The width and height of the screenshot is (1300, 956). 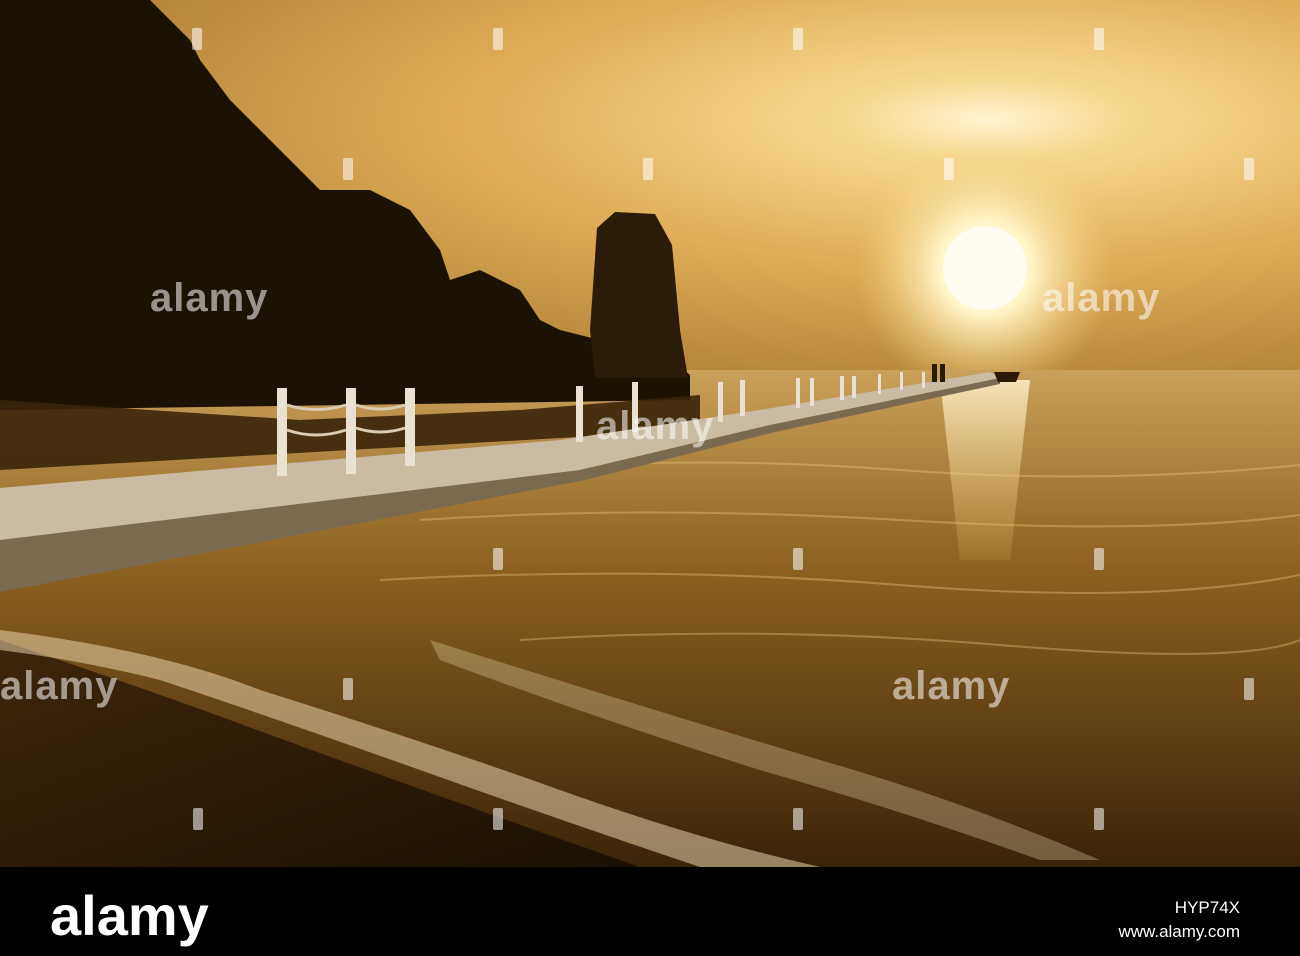 I want to click on brand-logo: alamy, so click(x=129, y=915).